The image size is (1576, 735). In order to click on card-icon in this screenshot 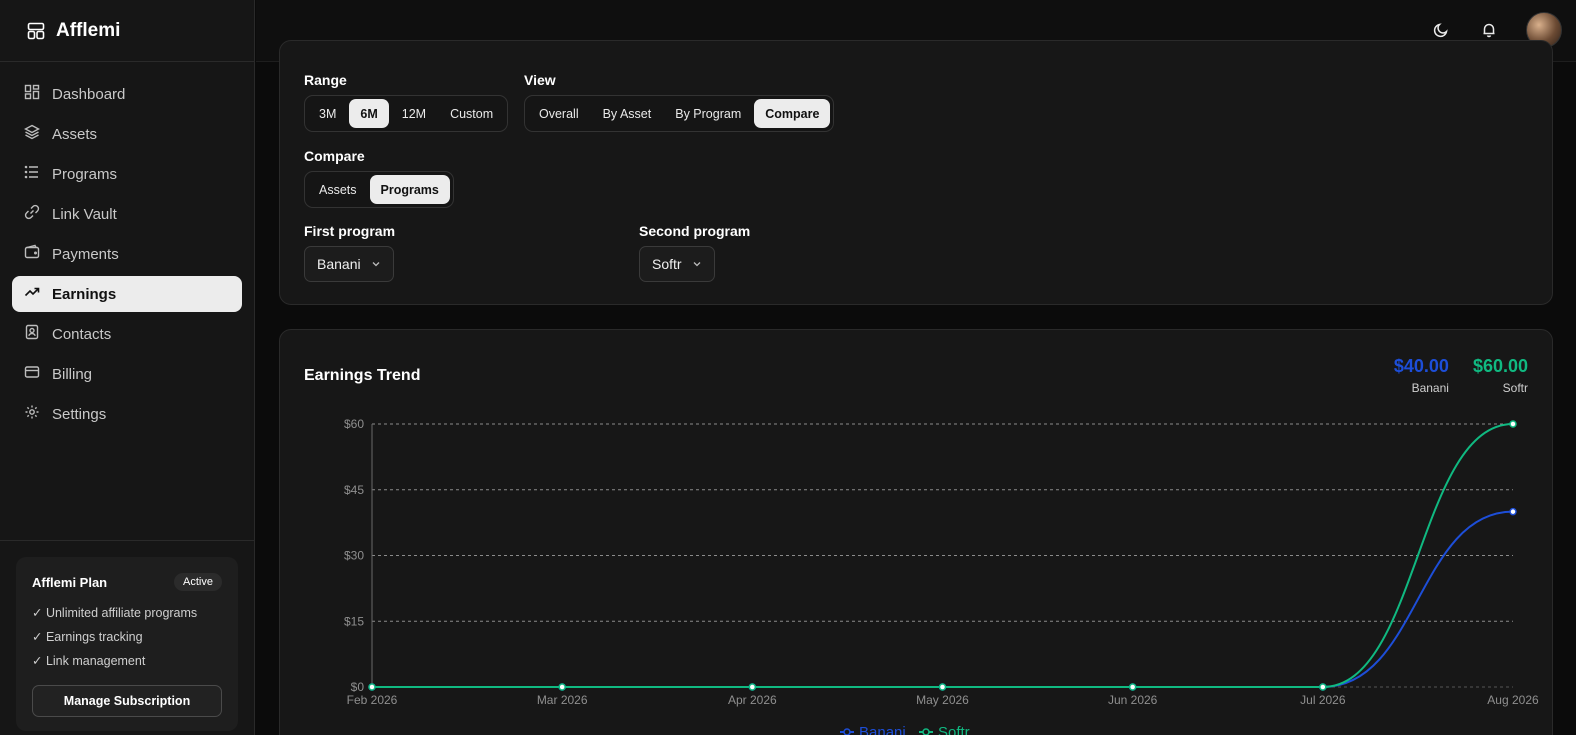, I will do `click(32, 374)`.